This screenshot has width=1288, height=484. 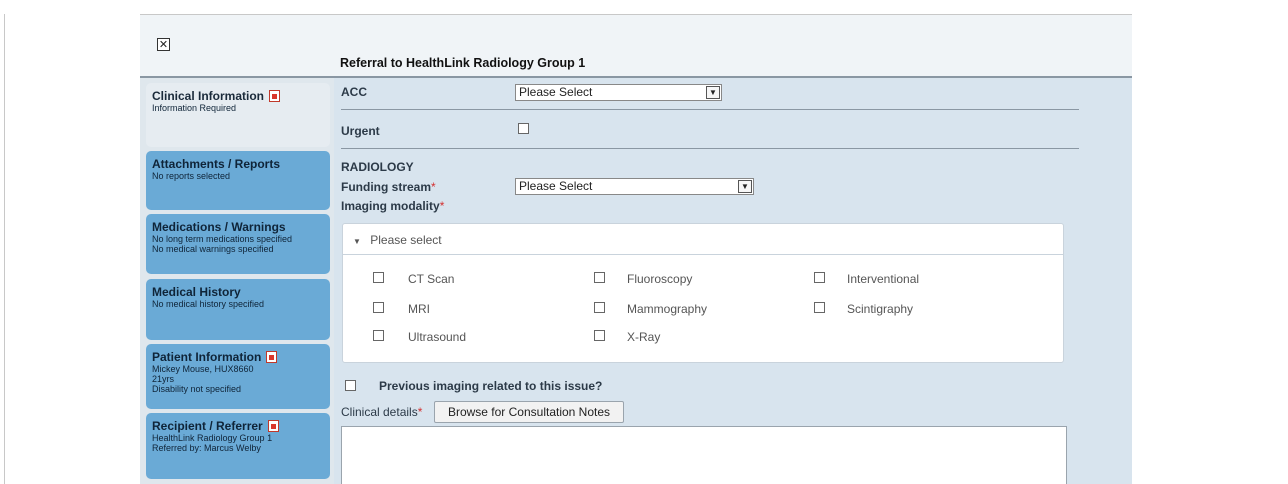 What do you see at coordinates (377, 167) in the screenshot?
I see `section-heading: RADIOLOGY` at bounding box center [377, 167].